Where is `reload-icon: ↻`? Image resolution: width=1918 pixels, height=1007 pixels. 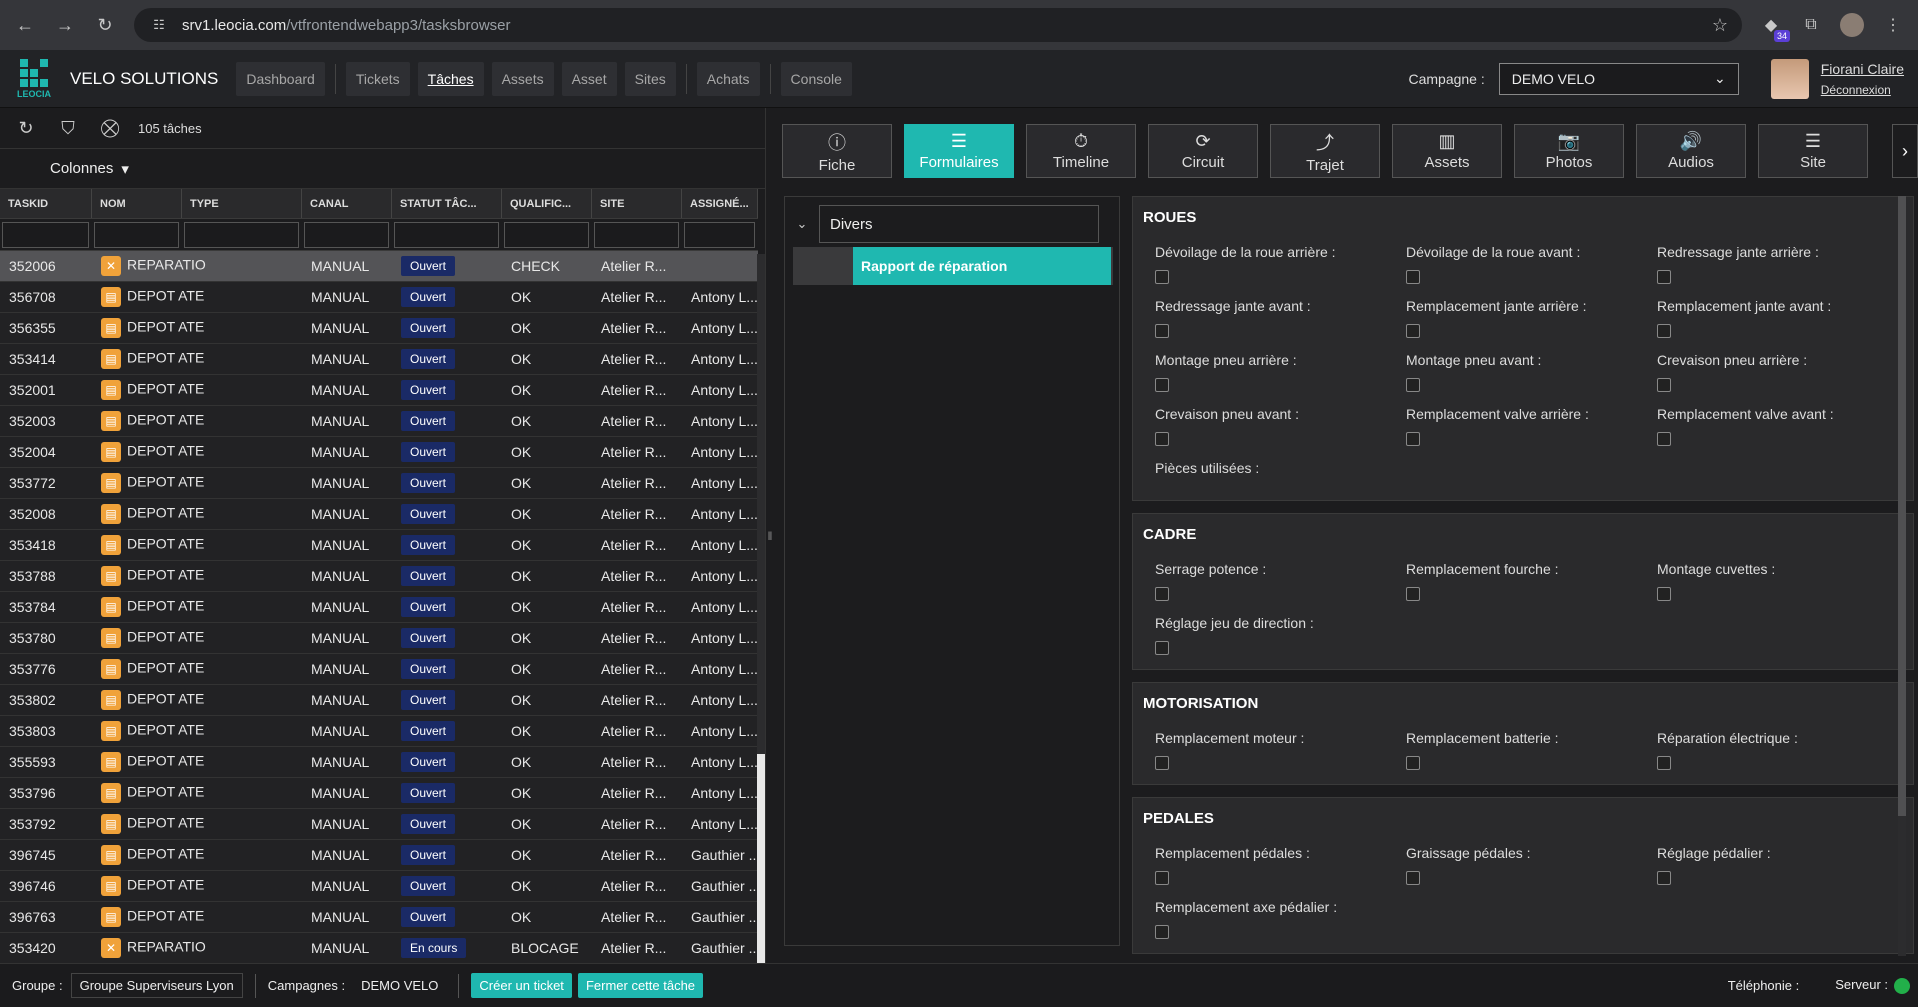 reload-icon: ↻ is located at coordinates (105, 25).